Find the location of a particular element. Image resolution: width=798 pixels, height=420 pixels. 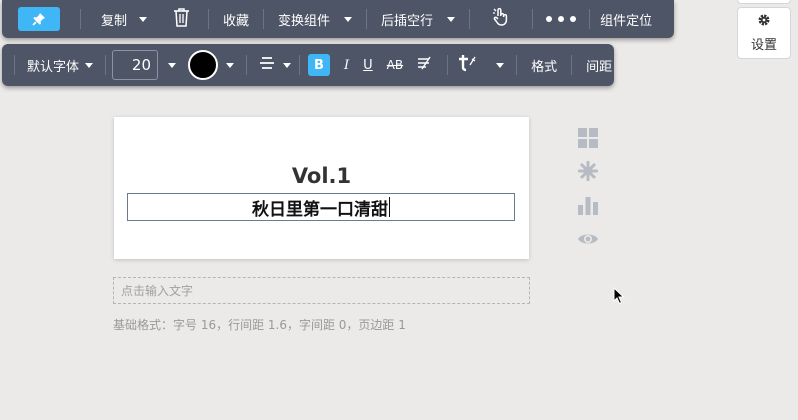

copy-button: 复制 is located at coordinates (110, 19).